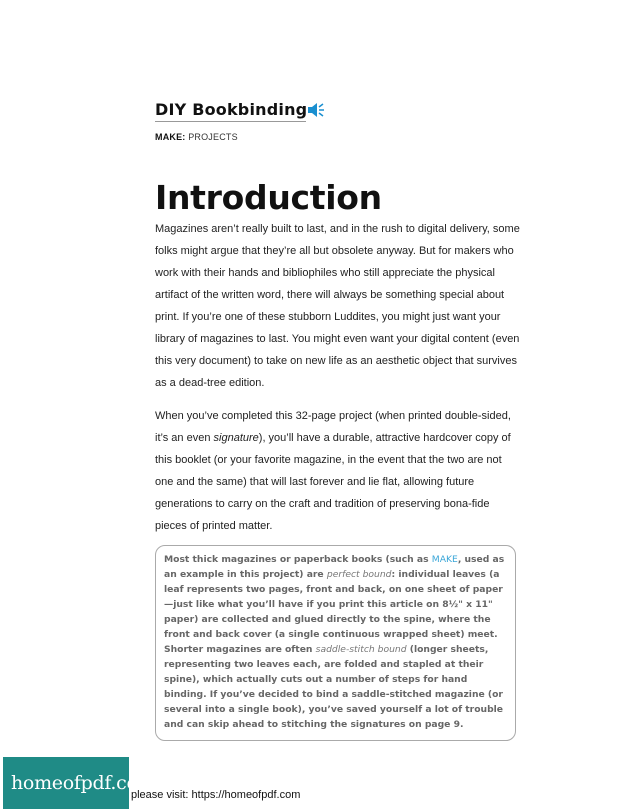  I want to click on document-title: DIY Bookbinding, so click(231, 109).